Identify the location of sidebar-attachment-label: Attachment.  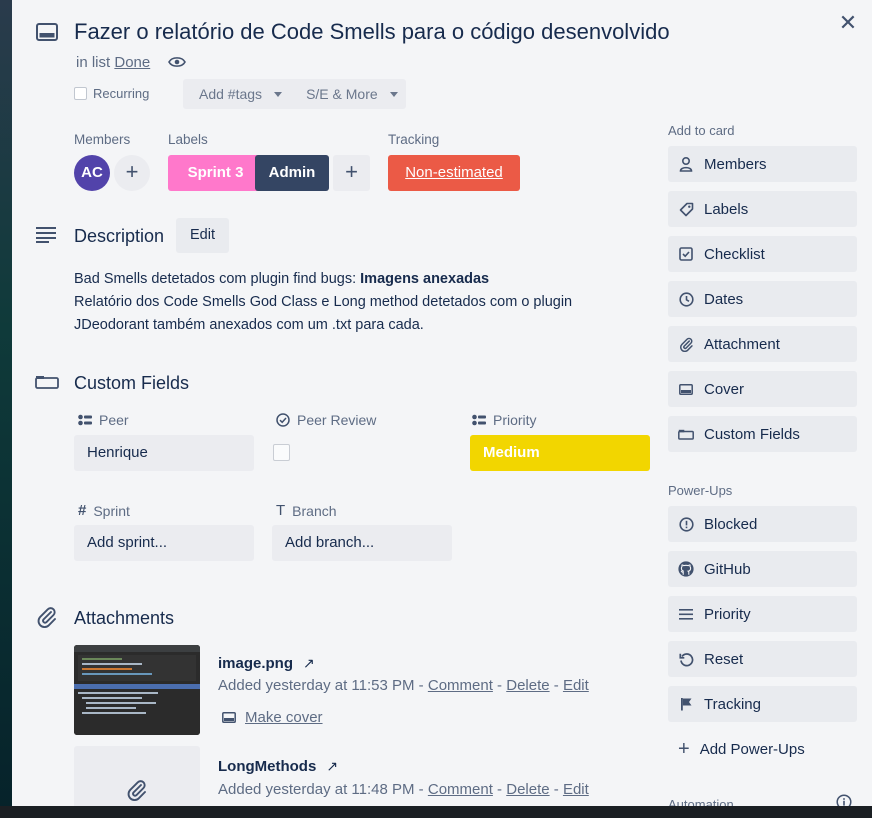
(742, 344).